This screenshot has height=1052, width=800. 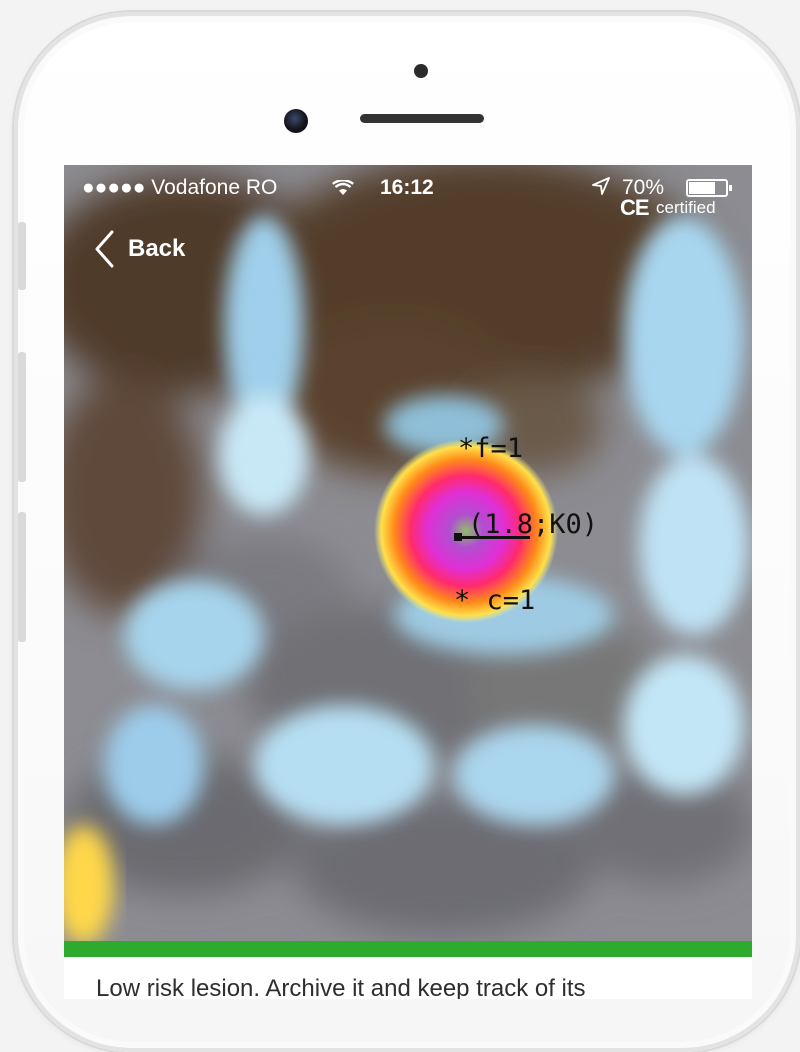 I want to click on risk-level-bar, so click(x=408, y=949).